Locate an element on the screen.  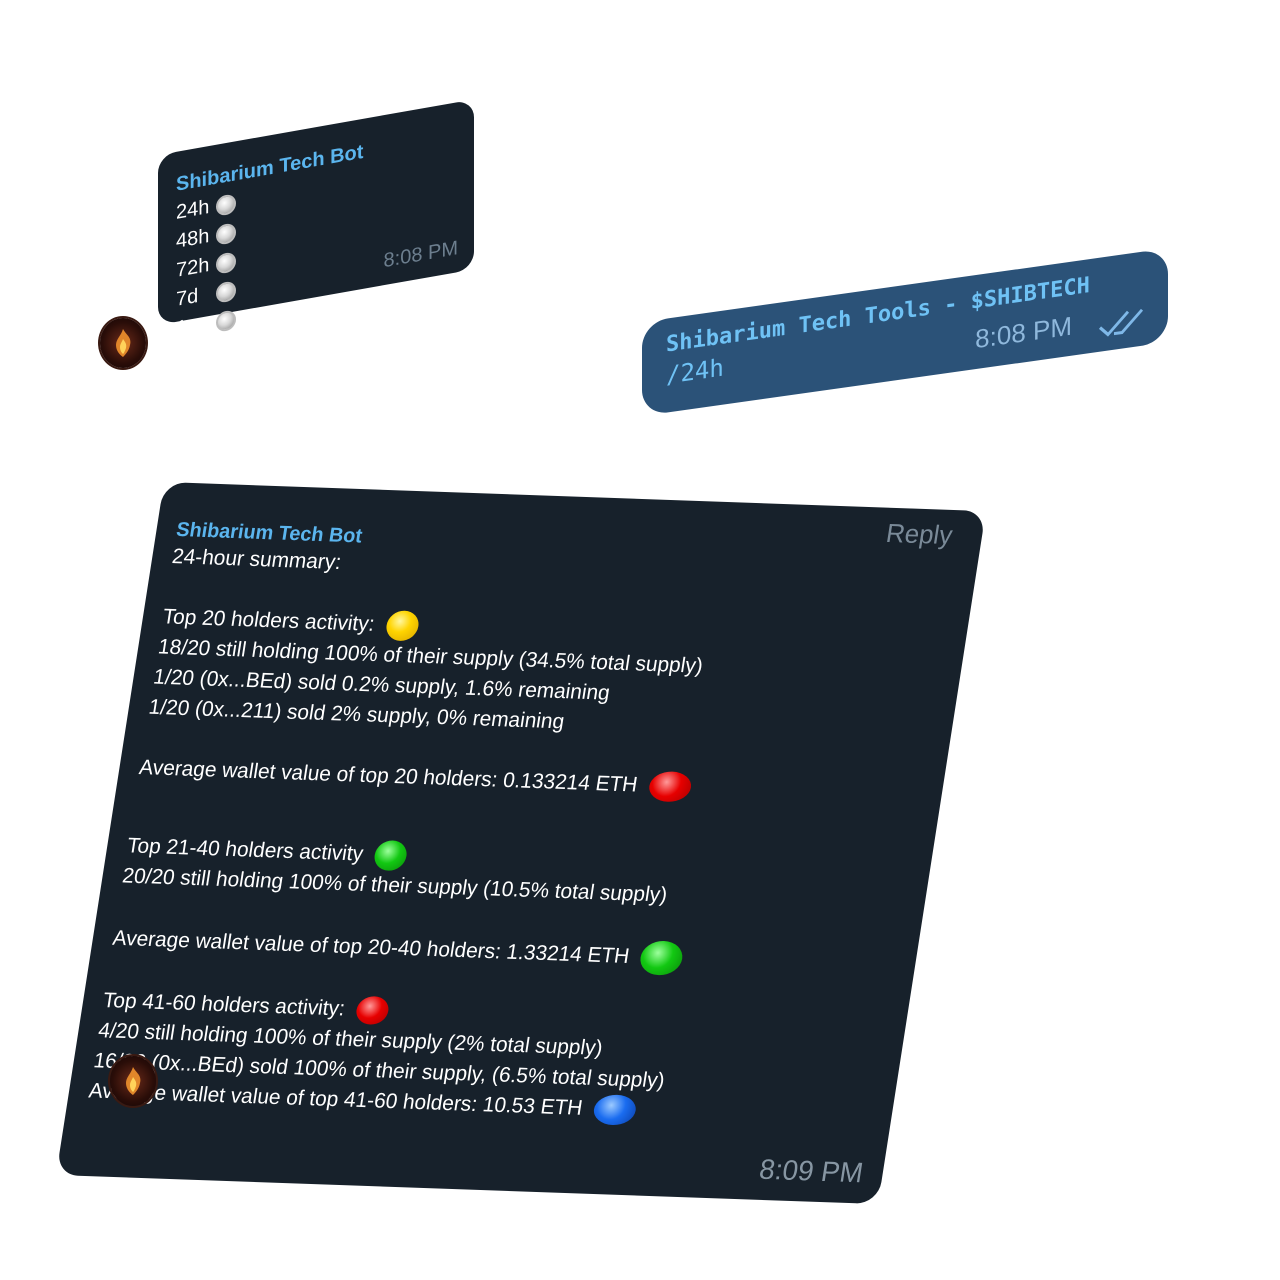
yellow-circle-icon is located at coordinates (402, 626).